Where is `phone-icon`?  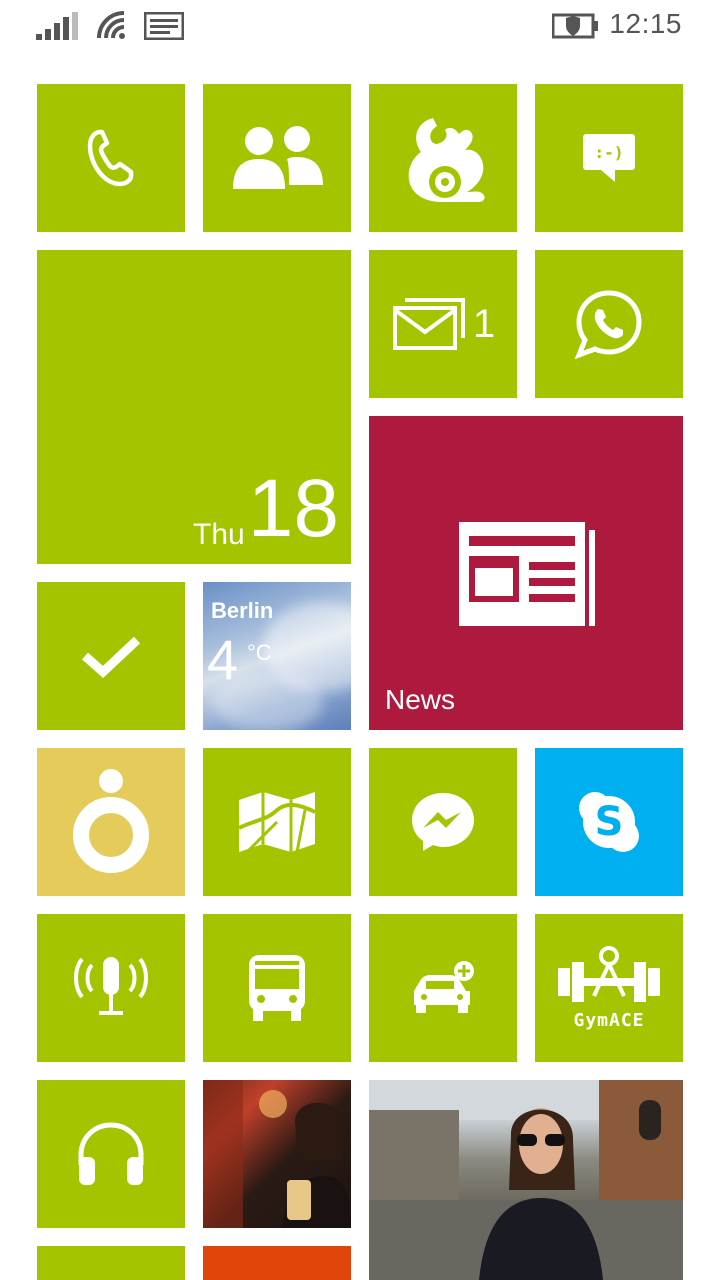
phone-icon is located at coordinates (110, 158).